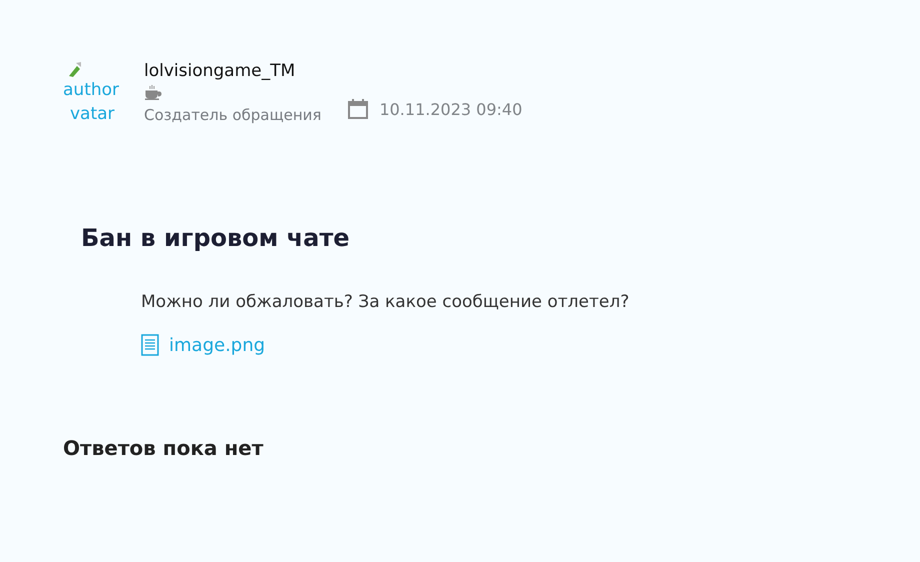 The image size is (920, 562). I want to click on author-name: lolvisiongame_TM, so click(220, 71).